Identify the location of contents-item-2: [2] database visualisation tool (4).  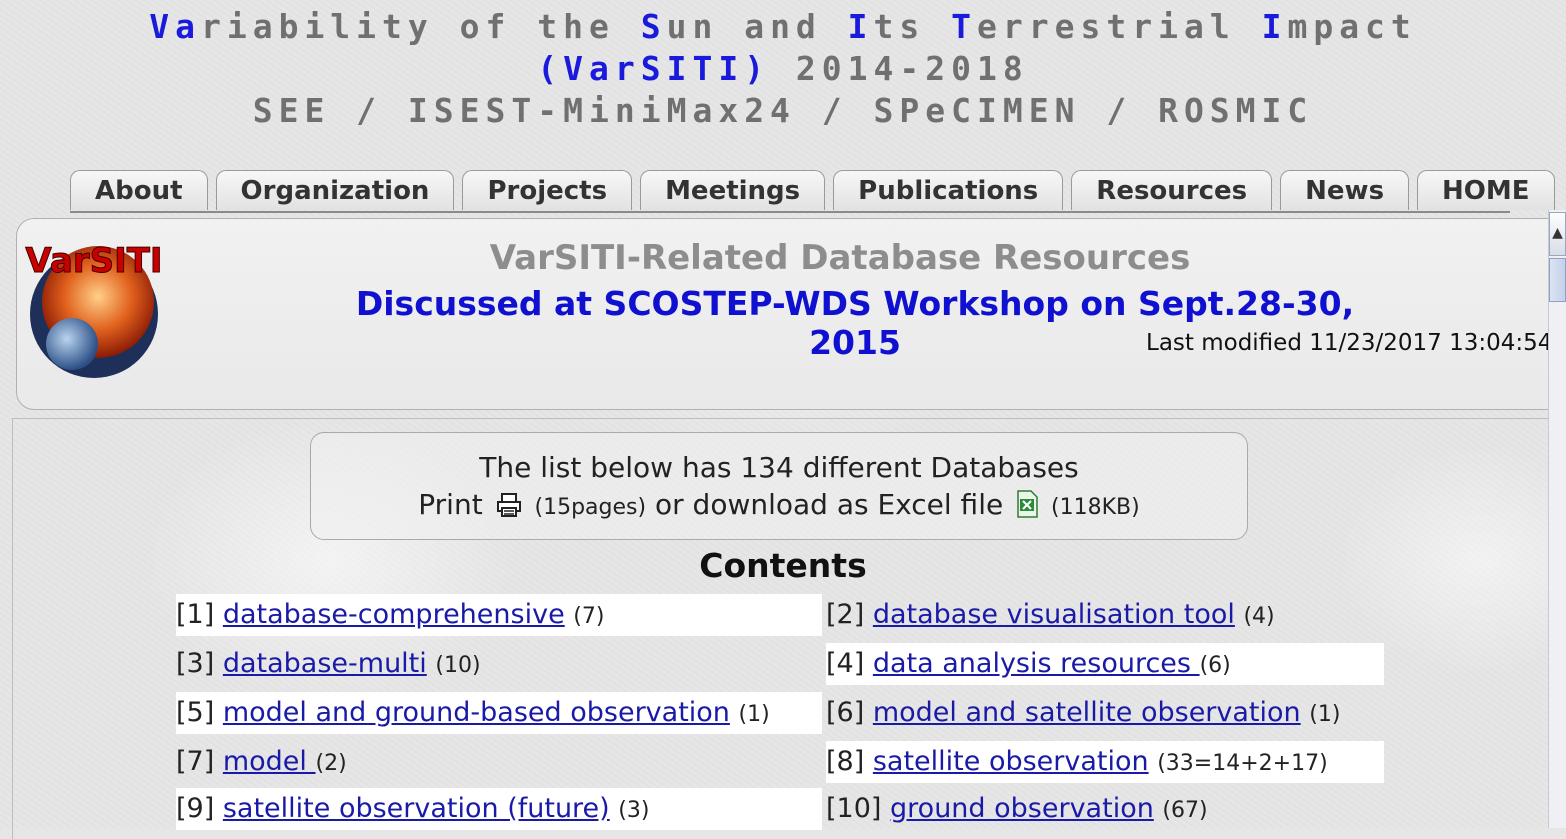
(1106, 615).